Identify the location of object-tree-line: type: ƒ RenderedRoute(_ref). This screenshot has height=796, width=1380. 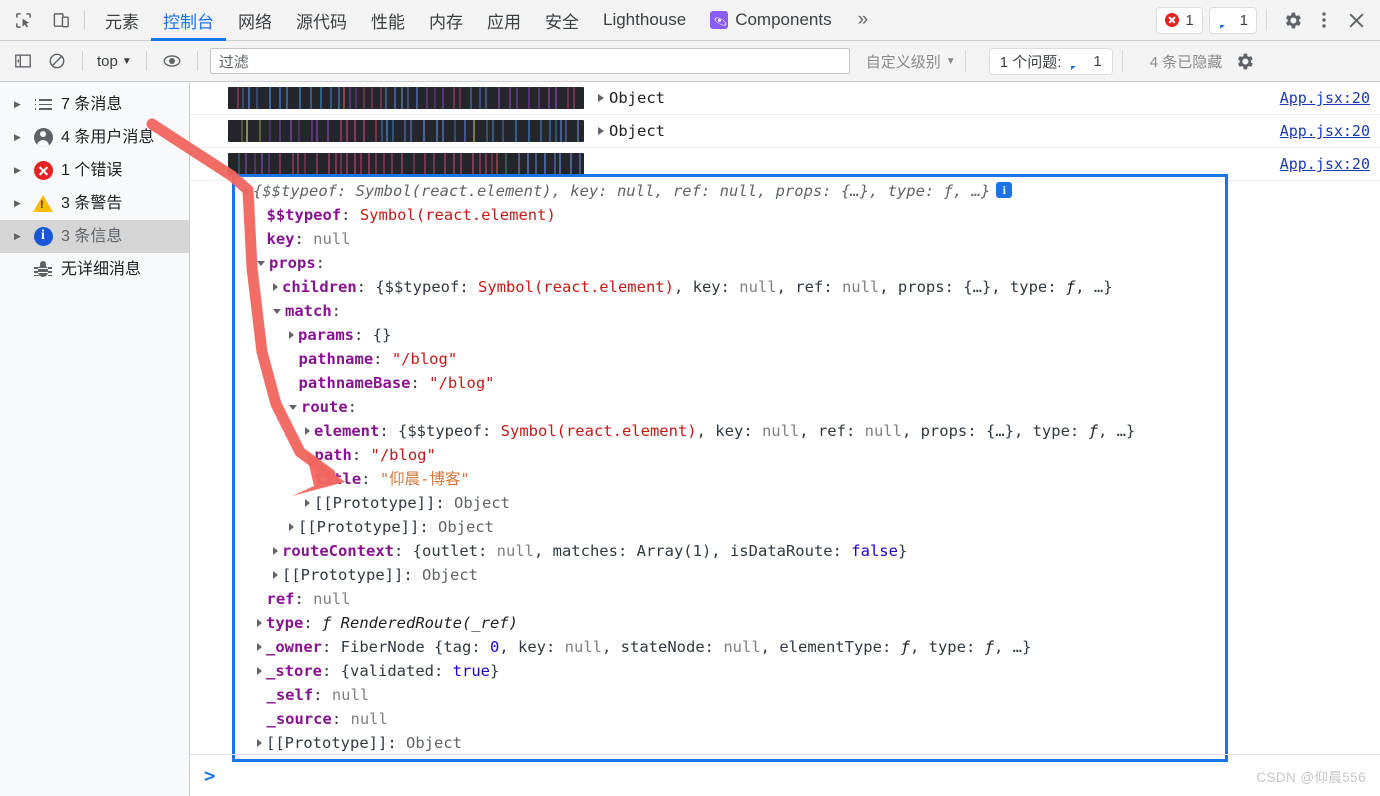
(730, 623).